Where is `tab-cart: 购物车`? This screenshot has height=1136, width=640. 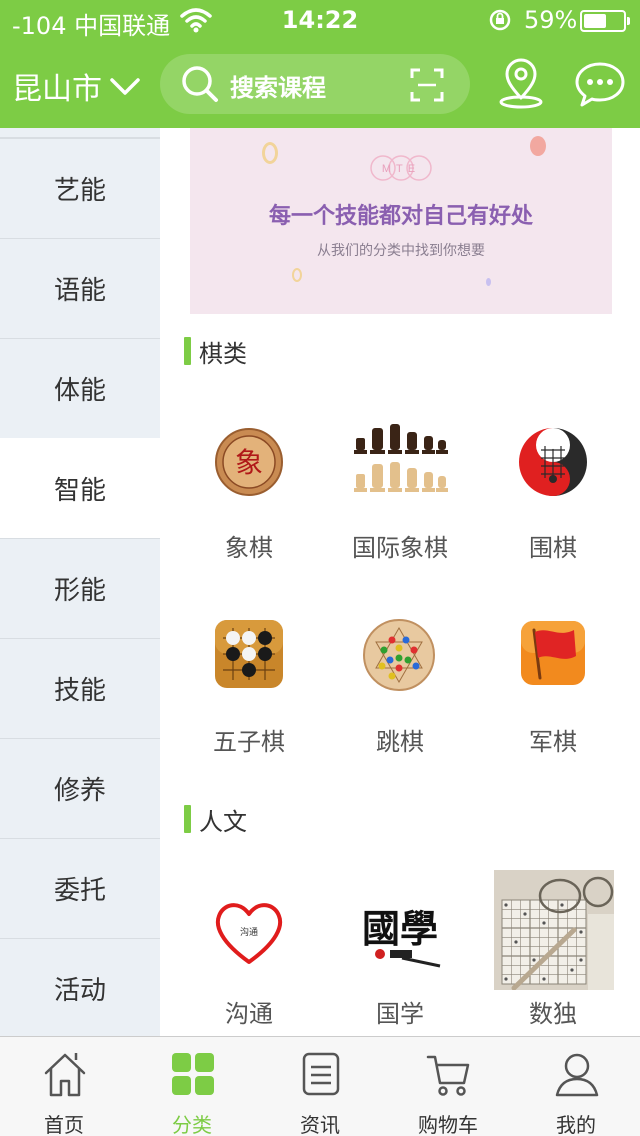 tab-cart: 购物车 is located at coordinates (448, 1086).